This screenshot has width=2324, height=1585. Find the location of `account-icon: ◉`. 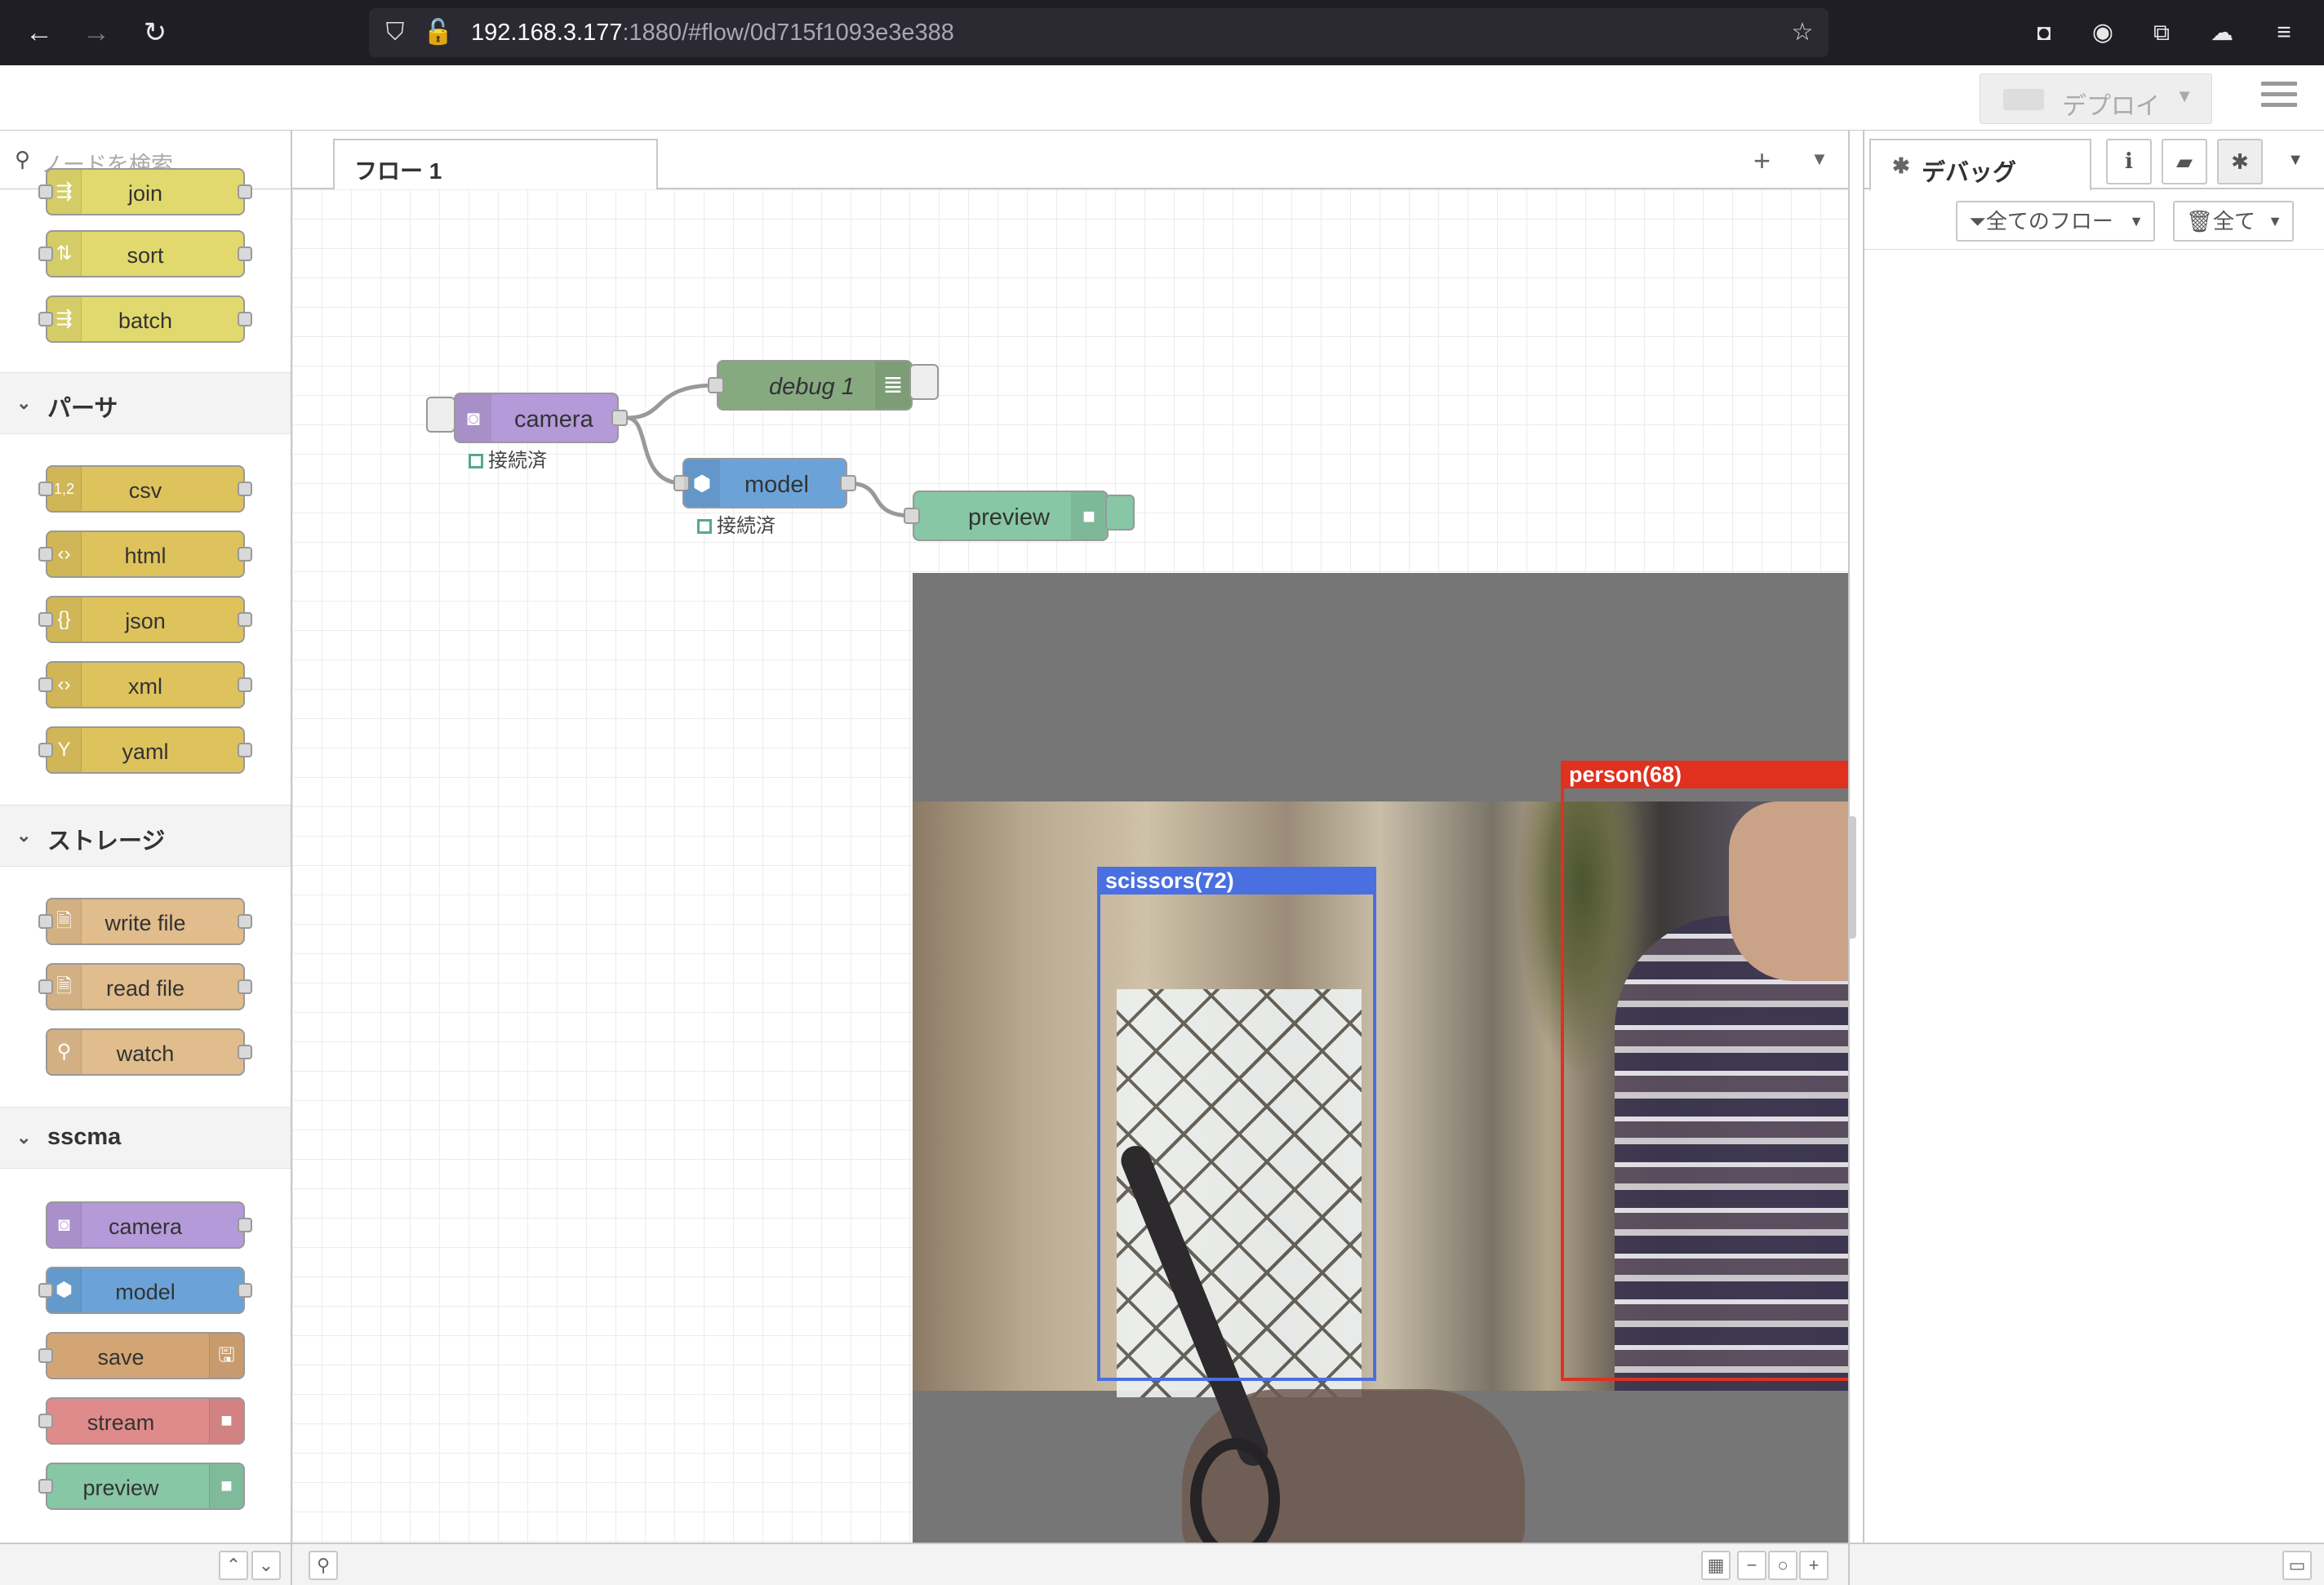

account-icon: ◉ is located at coordinates (2103, 33).